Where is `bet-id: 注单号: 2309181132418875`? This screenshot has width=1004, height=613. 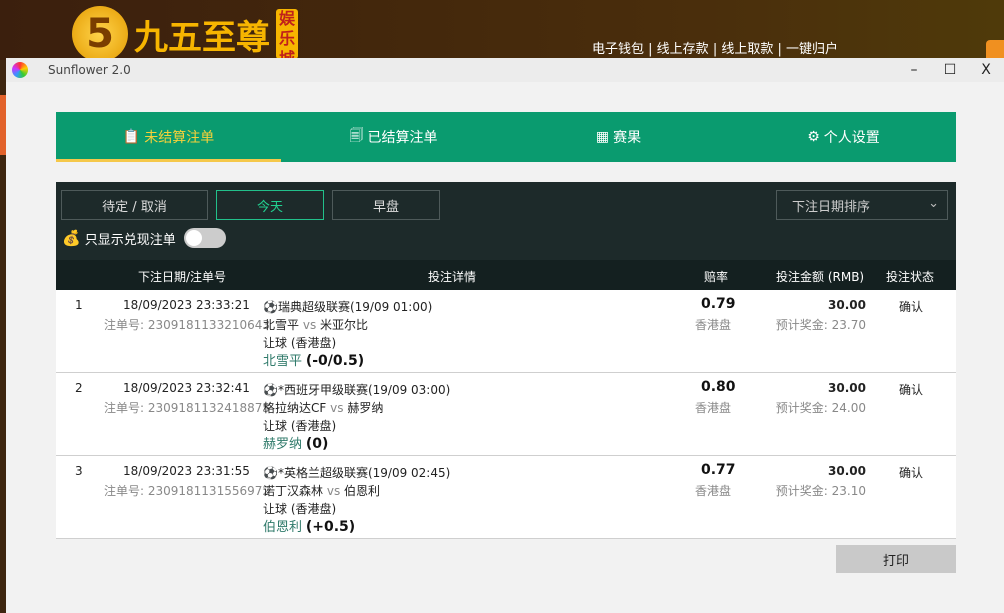 bet-id: 注单号: 2309181132418875 is located at coordinates (187, 408).